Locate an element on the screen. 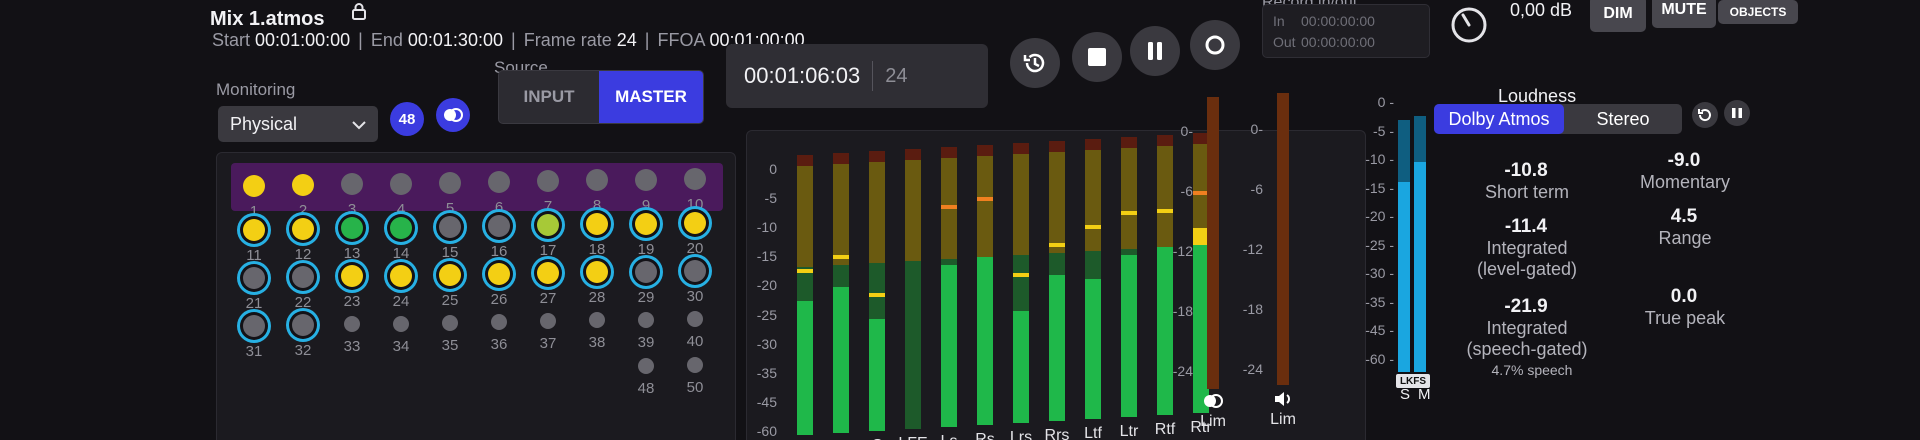  meter-label-m: M is located at coordinates (1424, 394).